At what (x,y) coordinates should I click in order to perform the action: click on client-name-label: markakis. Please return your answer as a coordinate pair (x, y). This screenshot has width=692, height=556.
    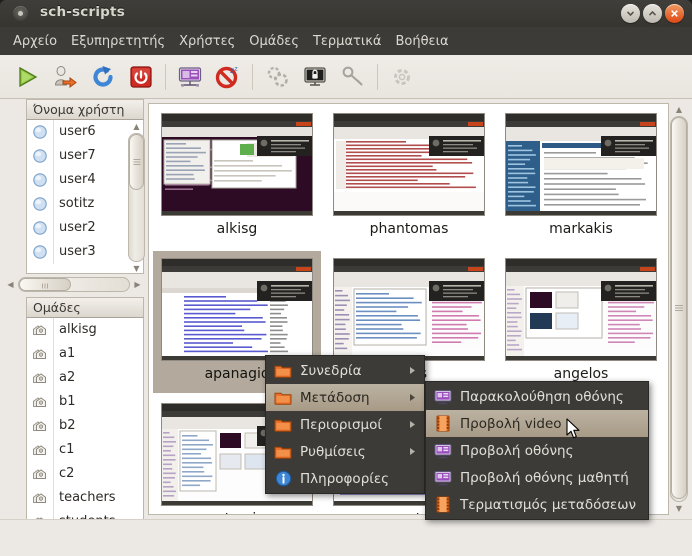
    Looking at the image, I should click on (581, 229).